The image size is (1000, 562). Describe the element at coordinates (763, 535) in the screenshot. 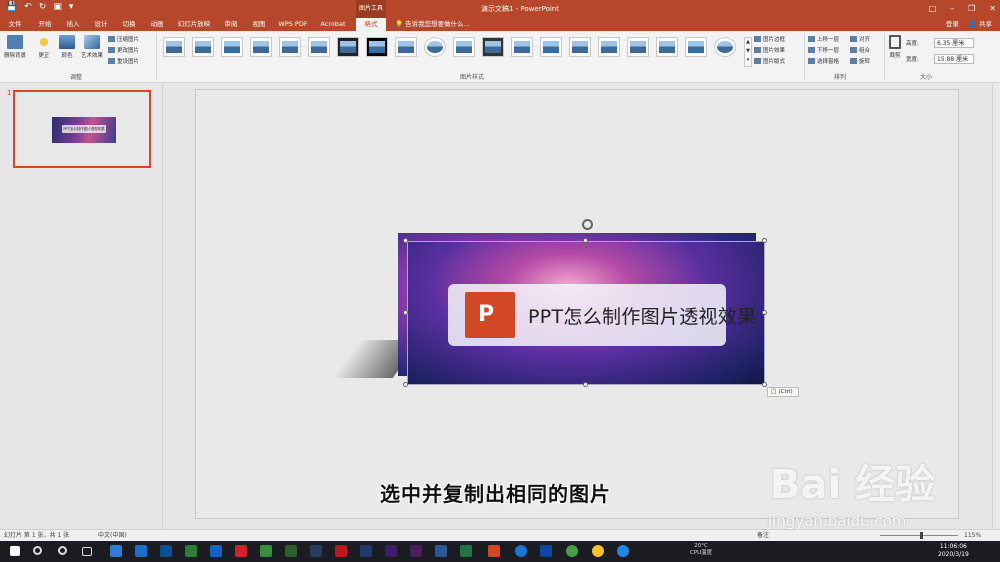

I see `notes-button: 备注` at that location.